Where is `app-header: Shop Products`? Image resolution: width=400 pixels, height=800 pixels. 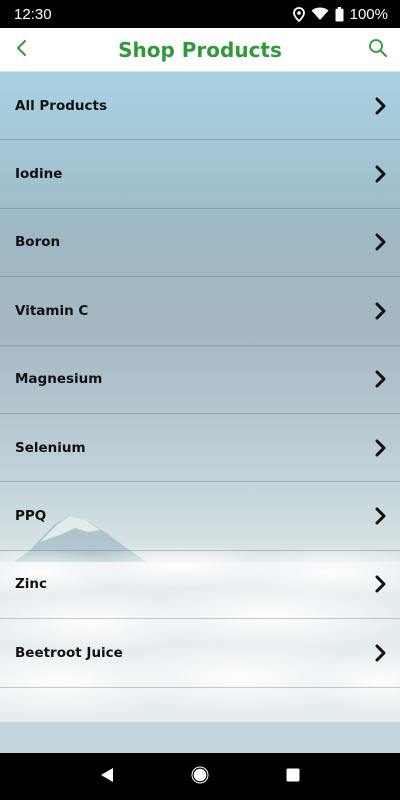 app-header: Shop Products is located at coordinates (200, 50).